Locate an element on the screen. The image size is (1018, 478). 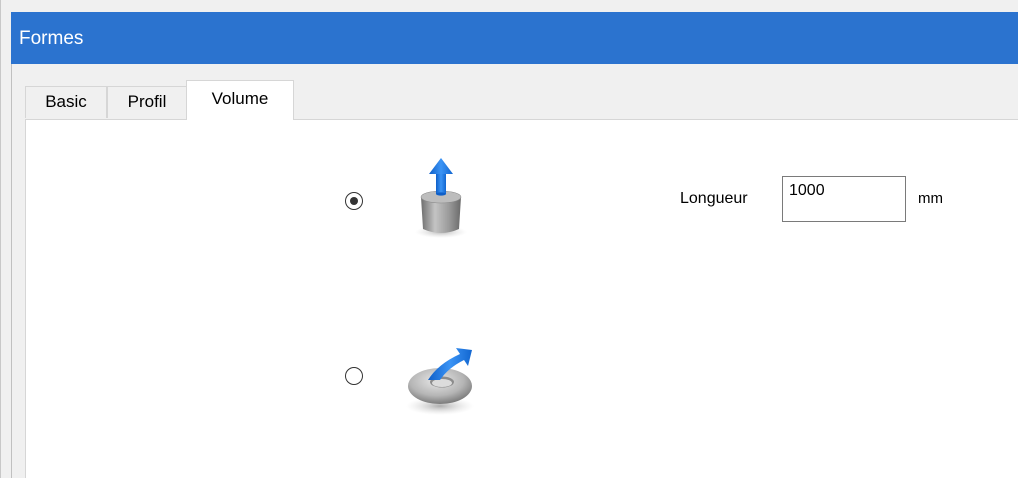
length-label: Longueur is located at coordinates (714, 198).